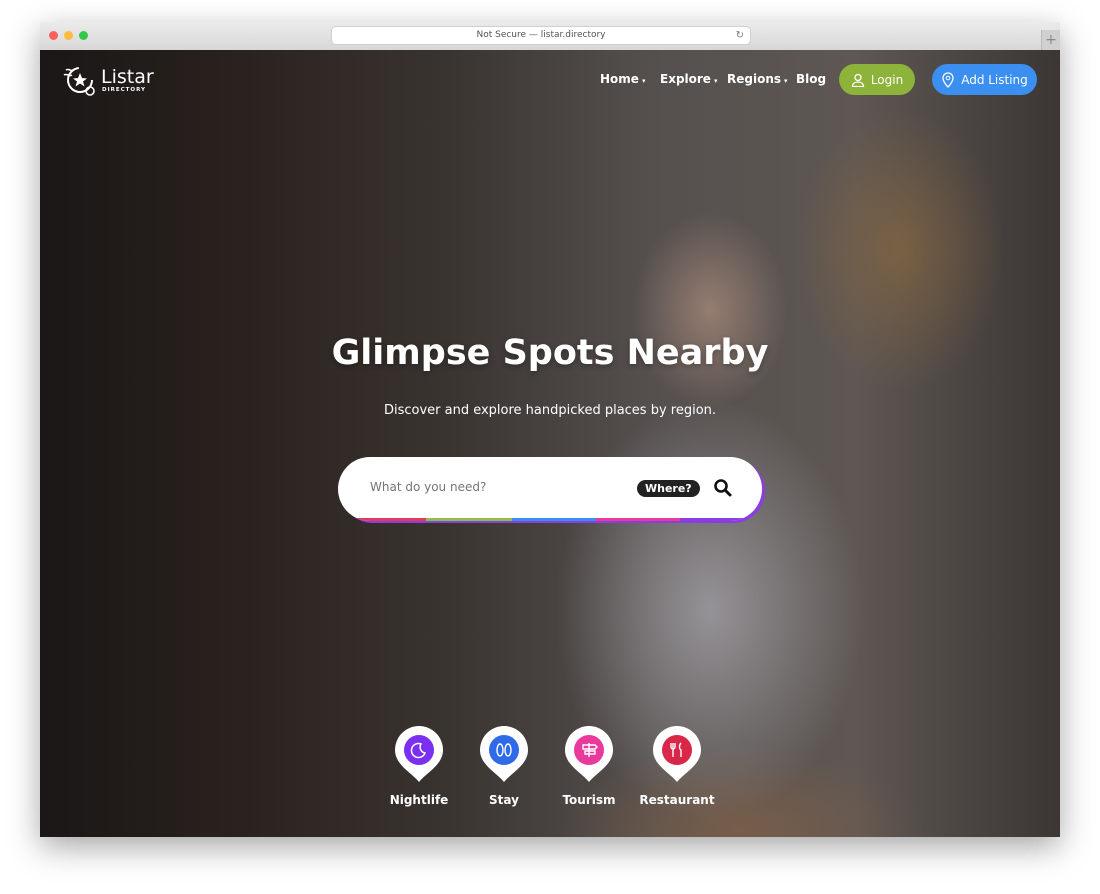 Image resolution: width=1100 pixels, height=894 pixels. What do you see at coordinates (948, 79) in the screenshot?
I see `map-pin-icon` at bounding box center [948, 79].